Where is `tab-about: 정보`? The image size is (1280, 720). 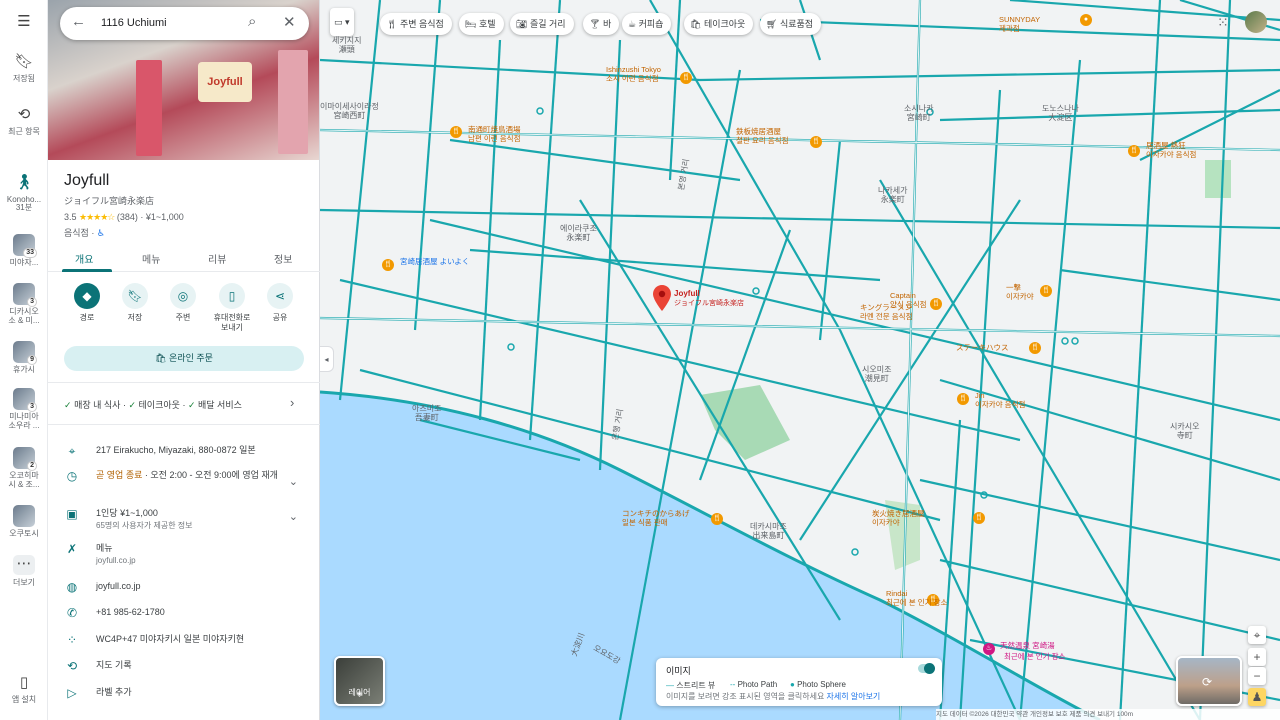 tab-about: 정보 is located at coordinates (283, 258).